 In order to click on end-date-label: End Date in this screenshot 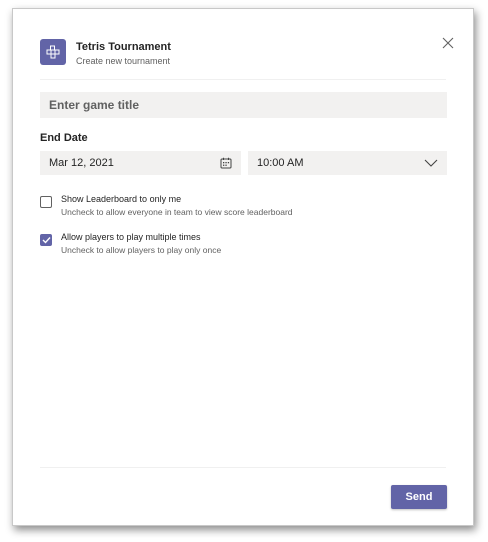, I will do `click(64, 138)`.